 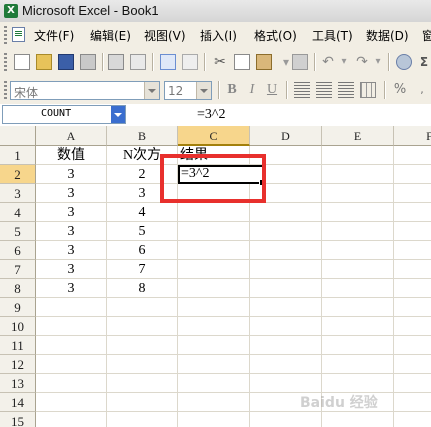 What do you see at coordinates (286, 345) in the screenshot?
I see `cell-d11` at bounding box center [286, 345].